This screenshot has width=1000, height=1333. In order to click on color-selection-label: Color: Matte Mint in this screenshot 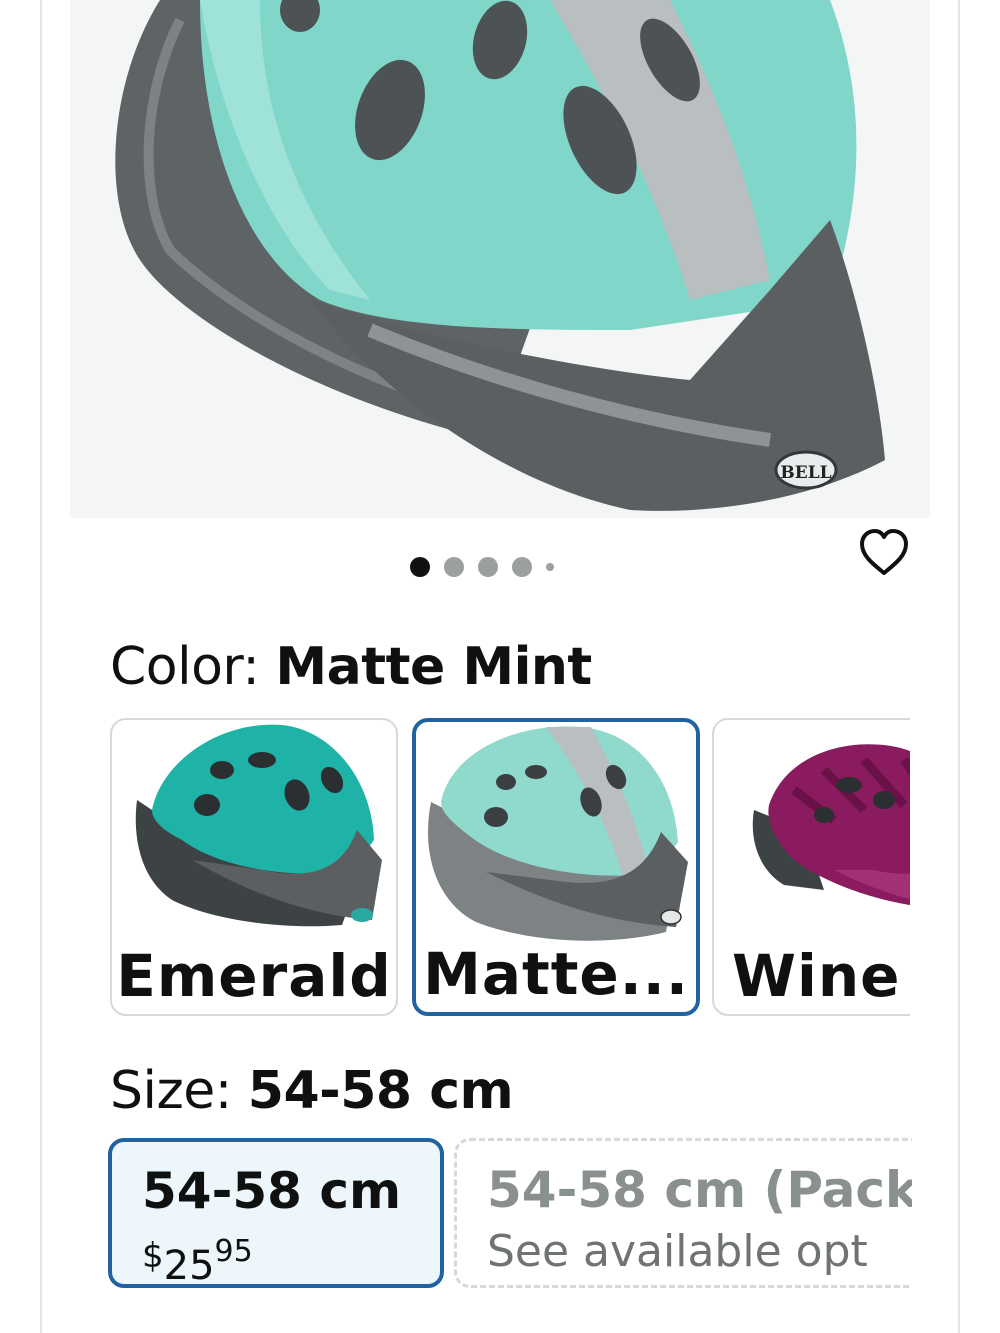, I will do `click(351, 667)`.